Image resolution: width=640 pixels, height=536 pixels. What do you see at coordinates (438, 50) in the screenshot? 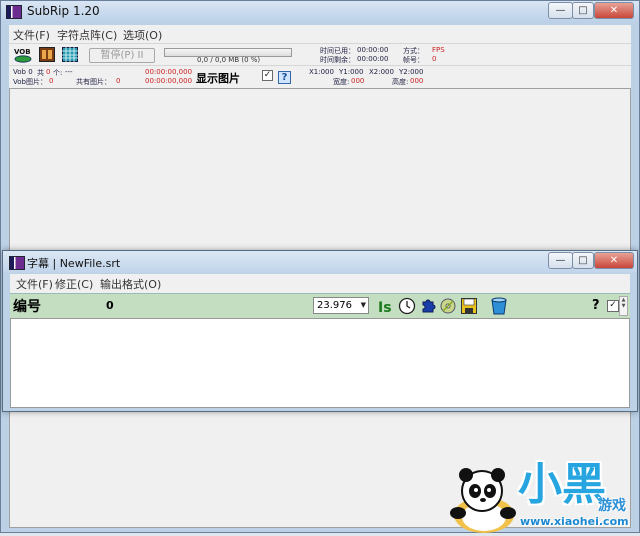
I see `mode-value: FPS` at bounding box center [438, 50].